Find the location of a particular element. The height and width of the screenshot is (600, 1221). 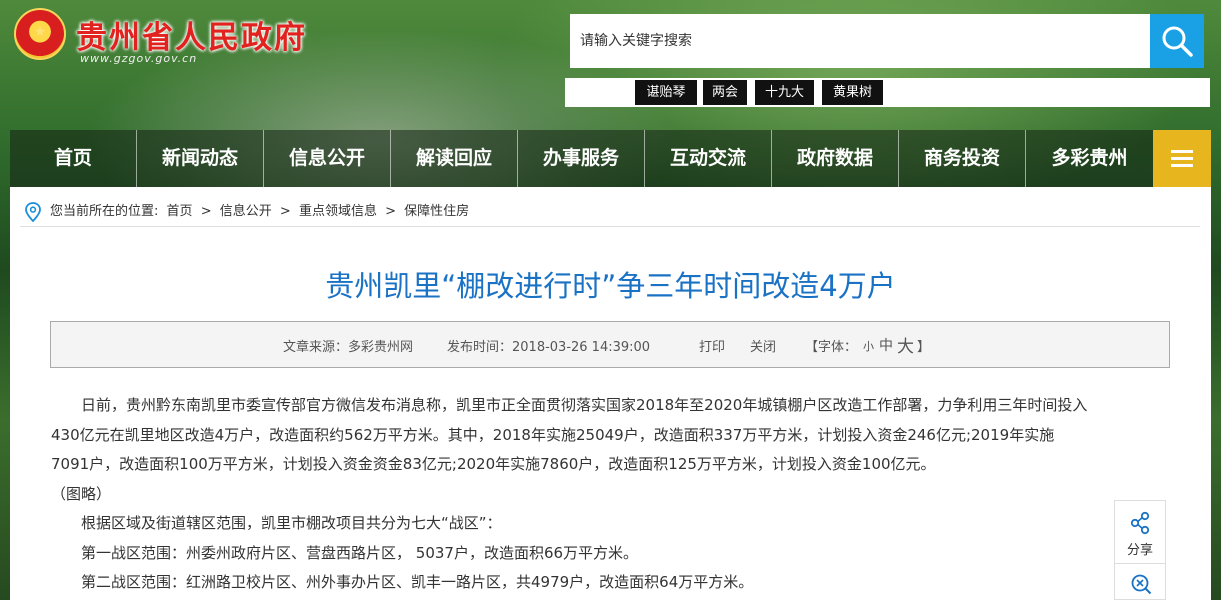

nav-item-news: 新闻动态 is located at coordinates (200, 158).